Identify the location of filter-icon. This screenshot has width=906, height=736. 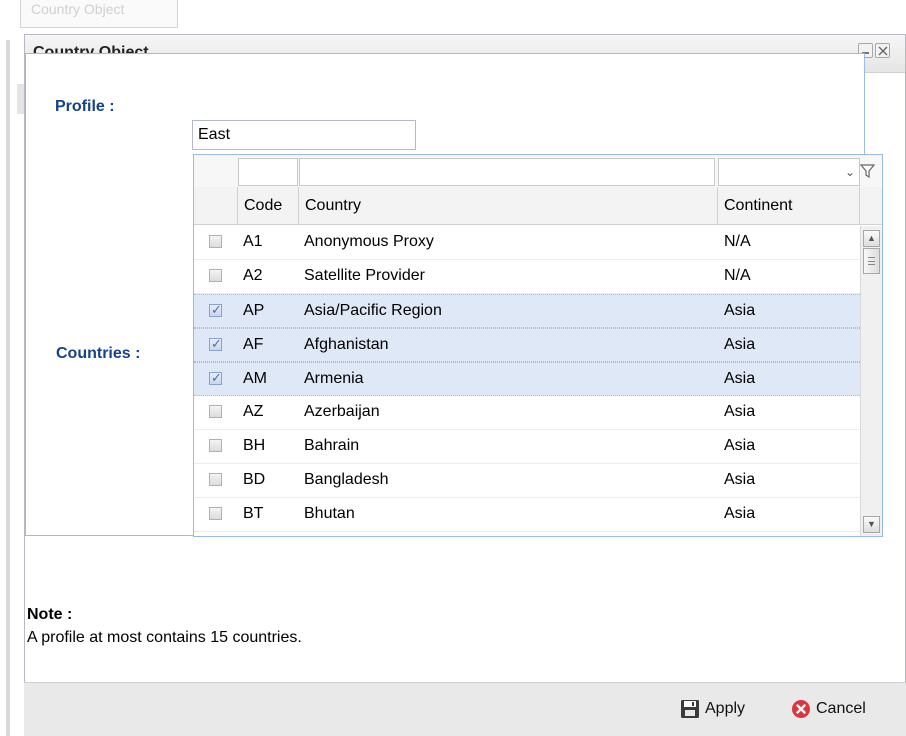
(867, 174).